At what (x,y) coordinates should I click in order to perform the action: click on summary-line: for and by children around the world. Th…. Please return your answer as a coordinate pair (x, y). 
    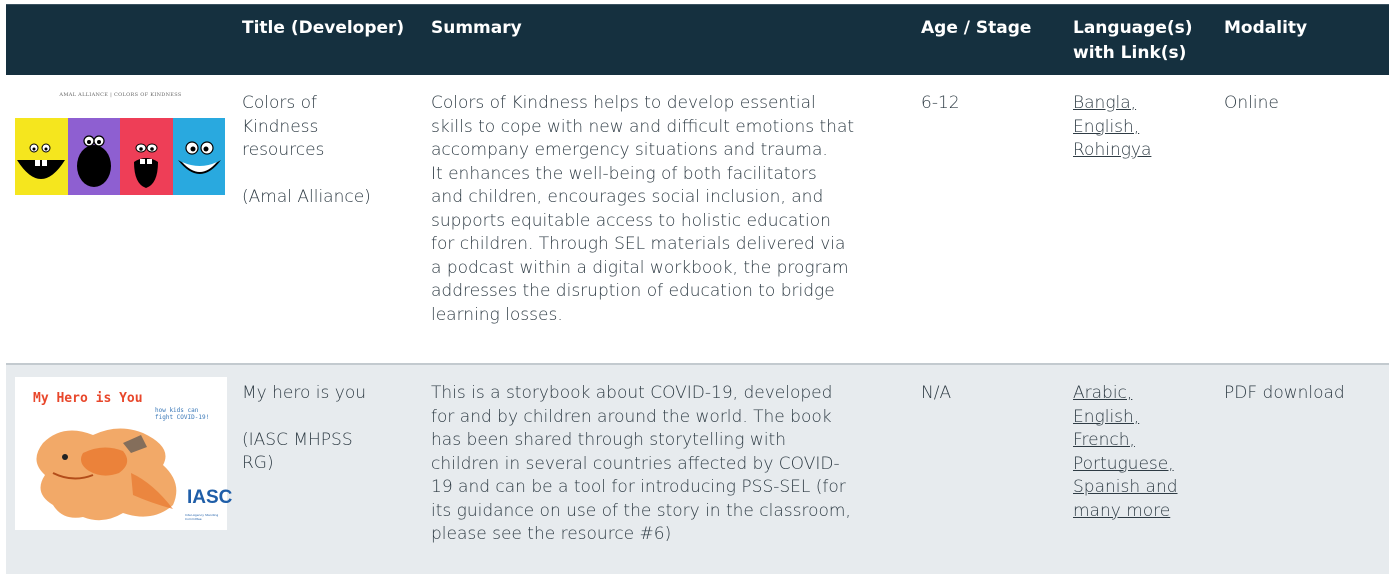
    Looking at the image, I should click on (631, 416).